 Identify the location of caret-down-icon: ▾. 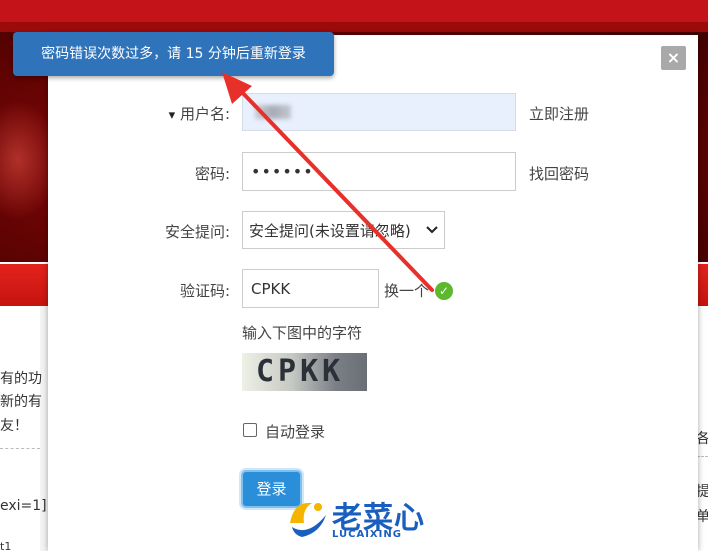
(172, 115).